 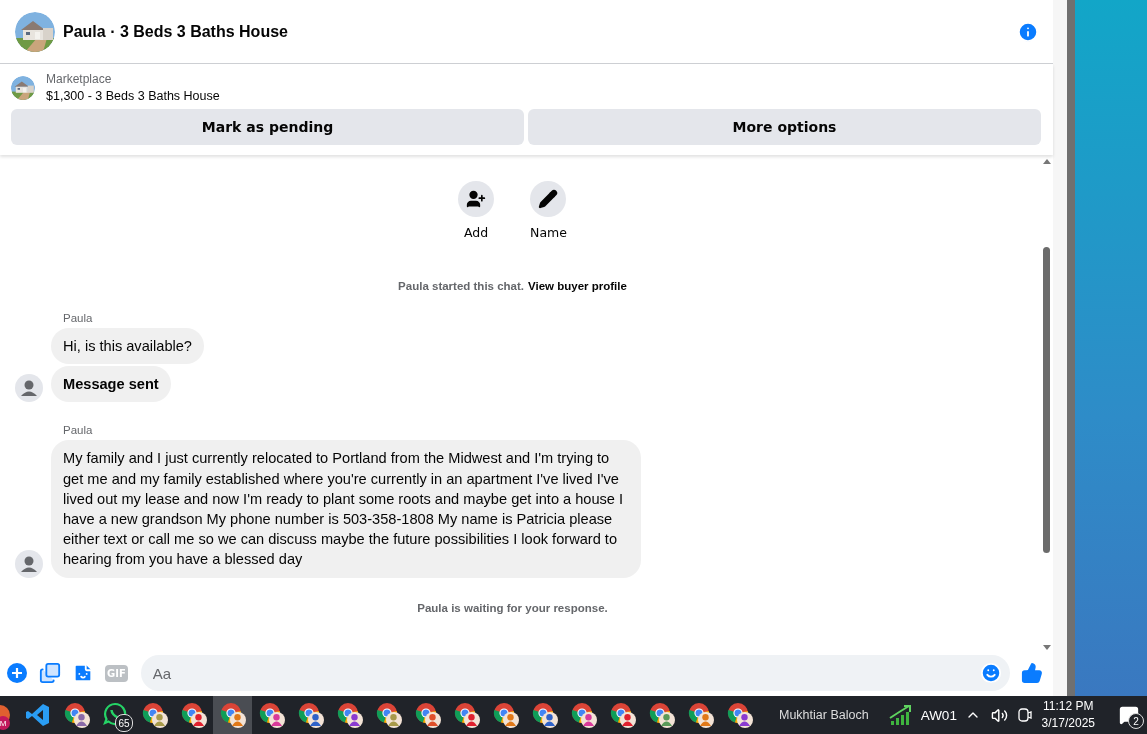 I want to click on count-badge: 65, so click(x=124, y=723).